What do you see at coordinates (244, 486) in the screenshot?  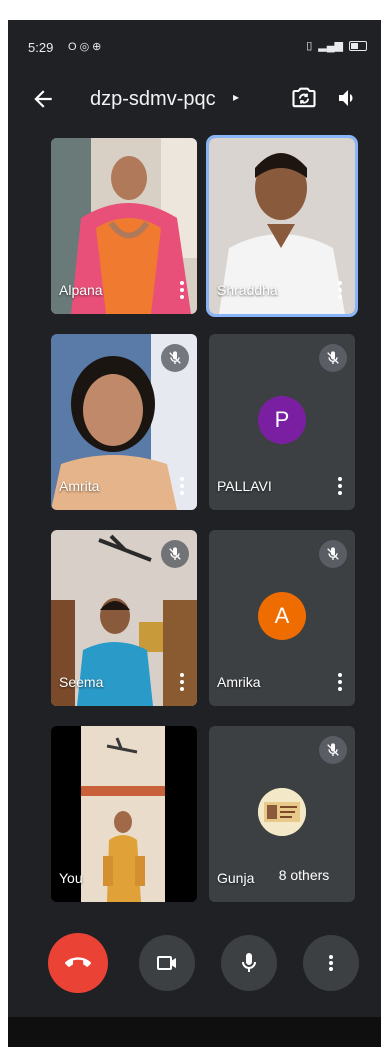 I see `participant-name: PALLAVI` at bounding box center [244, 486].